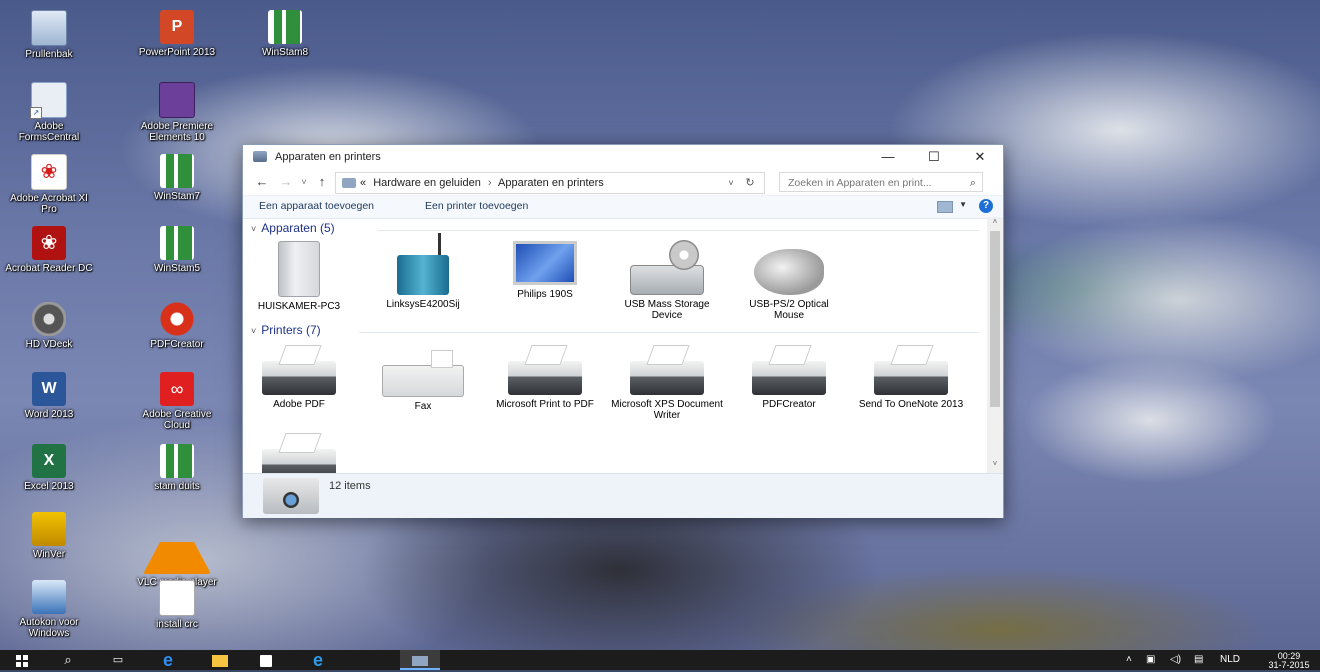  What do you see at coordinates (1175, 660) in the screenshot?
I see `volume-icon: ◁)` at bounding box center [1175, 660].